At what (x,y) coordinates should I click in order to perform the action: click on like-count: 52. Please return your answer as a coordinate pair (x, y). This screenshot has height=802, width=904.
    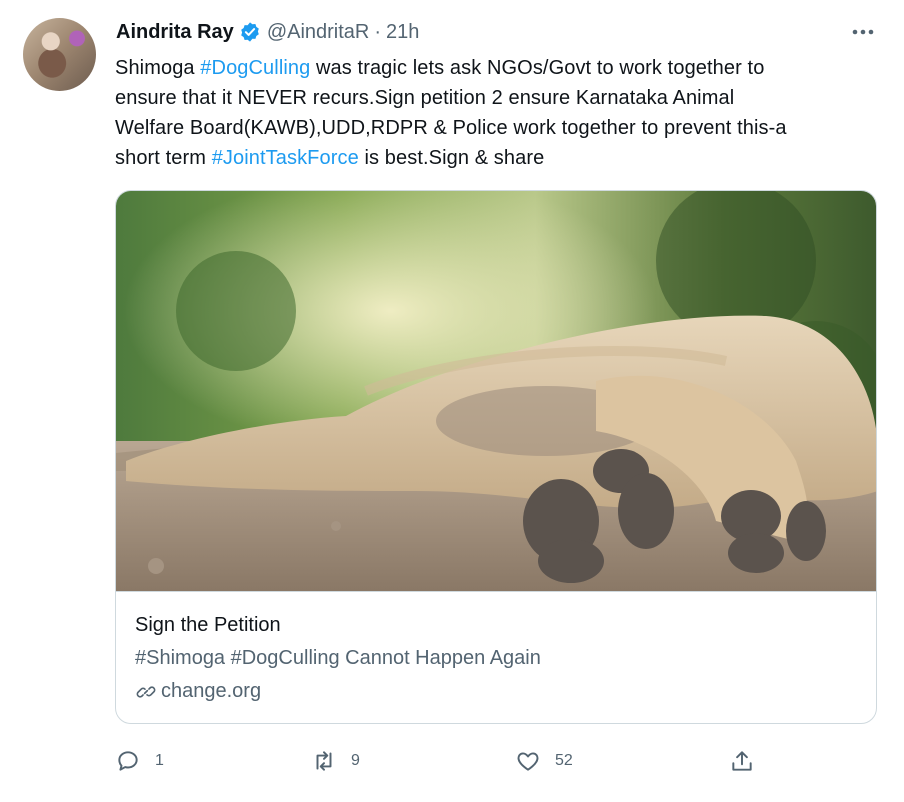
    Looking at the image, I should click on (564, 760).